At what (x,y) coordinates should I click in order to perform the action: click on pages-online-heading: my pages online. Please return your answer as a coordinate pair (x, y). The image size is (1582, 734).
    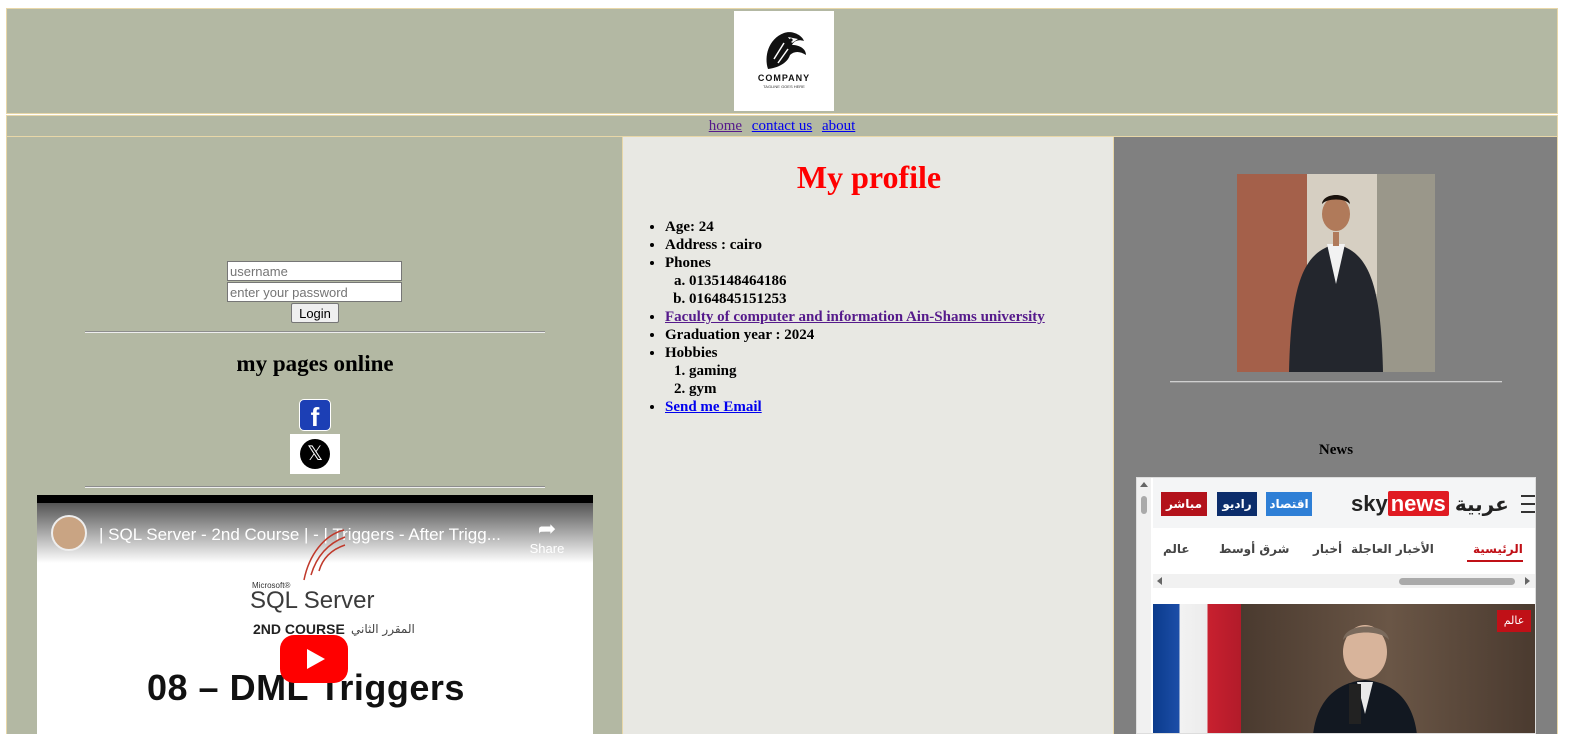
    Looking at the image, I should click on (315, 363).